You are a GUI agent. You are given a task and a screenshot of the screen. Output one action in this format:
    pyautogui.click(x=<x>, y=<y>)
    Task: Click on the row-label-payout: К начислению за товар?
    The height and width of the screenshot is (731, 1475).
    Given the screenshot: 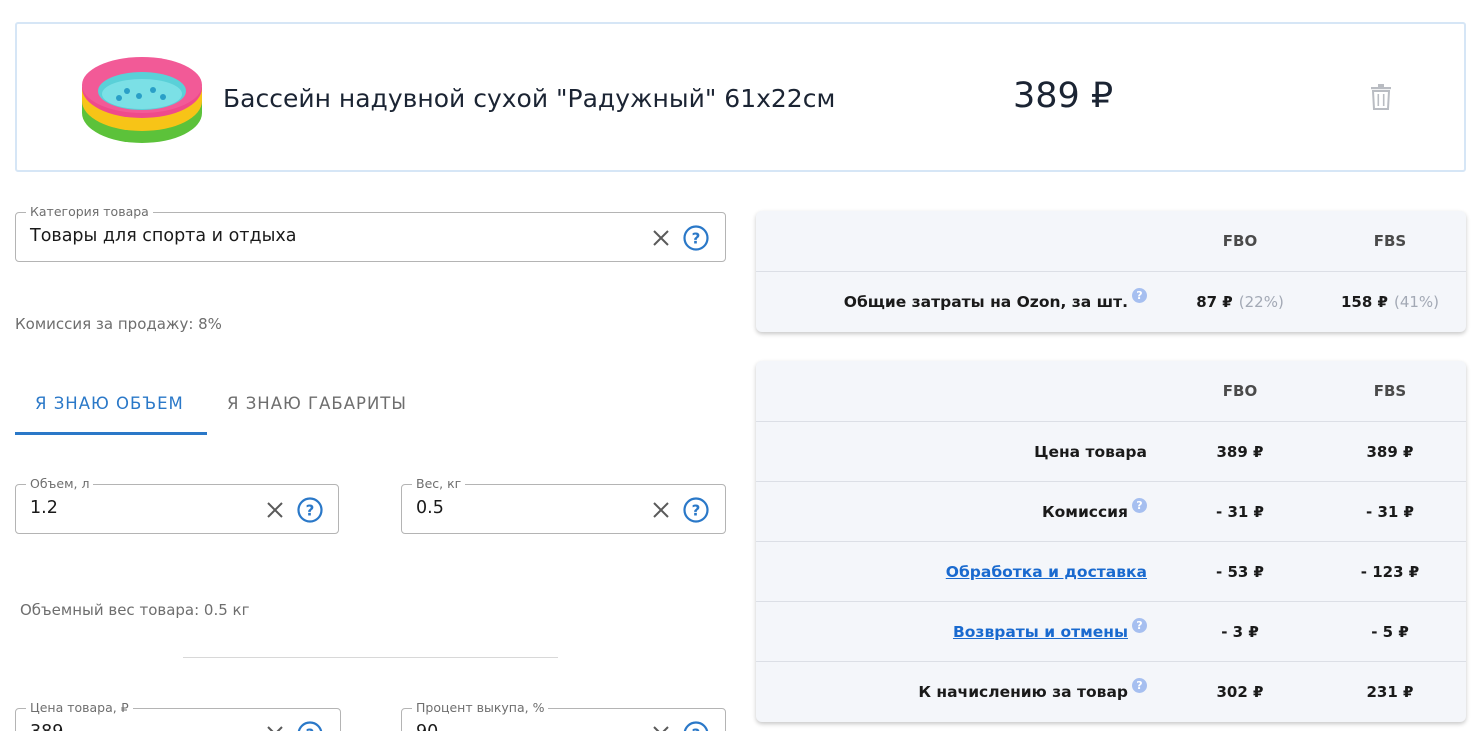 What is the action you would take?
    pyautogui.click(x=1032, y=692)
    